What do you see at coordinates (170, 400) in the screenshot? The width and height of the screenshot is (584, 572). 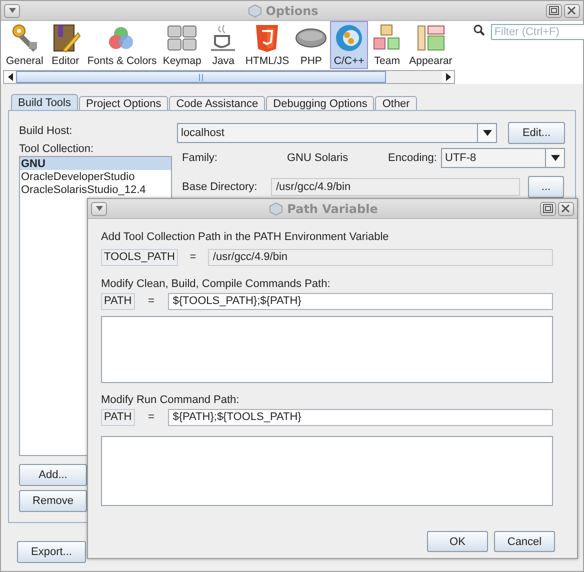 I see `section-label: Modify Run Command Path:` at bounding box center [170, 400].